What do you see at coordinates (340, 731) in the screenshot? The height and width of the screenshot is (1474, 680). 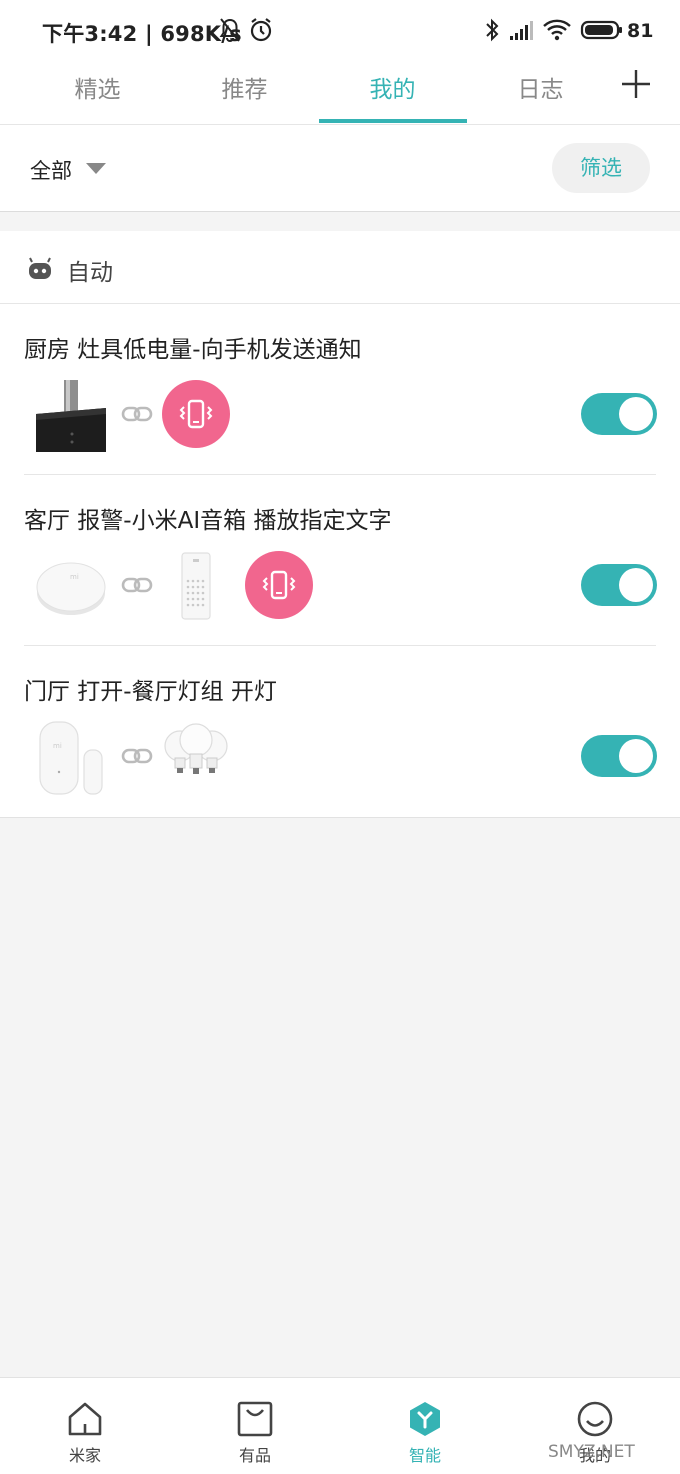 I see `rule-card: 门厅 打开-餐厅灯组 开灯 mi` at bounding box center [340, 731].